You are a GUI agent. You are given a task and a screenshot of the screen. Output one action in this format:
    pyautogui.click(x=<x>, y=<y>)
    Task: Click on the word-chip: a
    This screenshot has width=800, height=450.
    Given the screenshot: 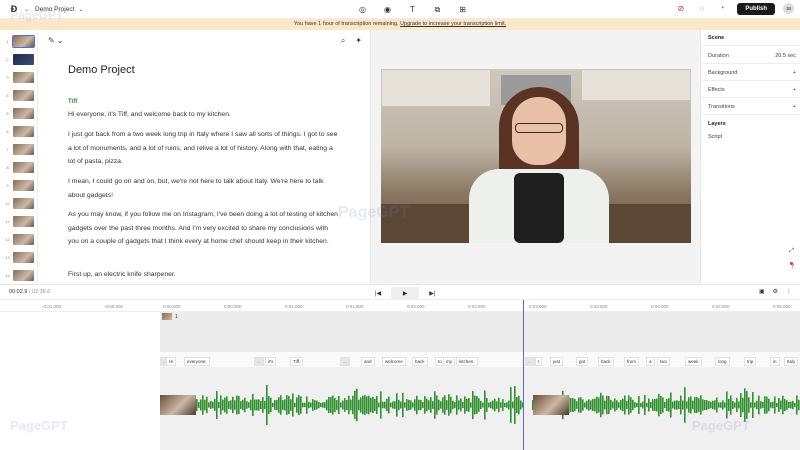 What is the action you would take?
    pyautogui.click(x=650, y=361)
    